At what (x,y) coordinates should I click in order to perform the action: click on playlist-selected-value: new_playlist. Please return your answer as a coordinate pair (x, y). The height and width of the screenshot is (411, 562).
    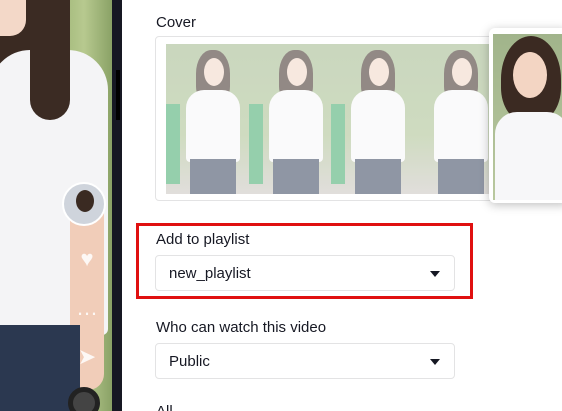
    Looking at the image, I should click on (210, 273).